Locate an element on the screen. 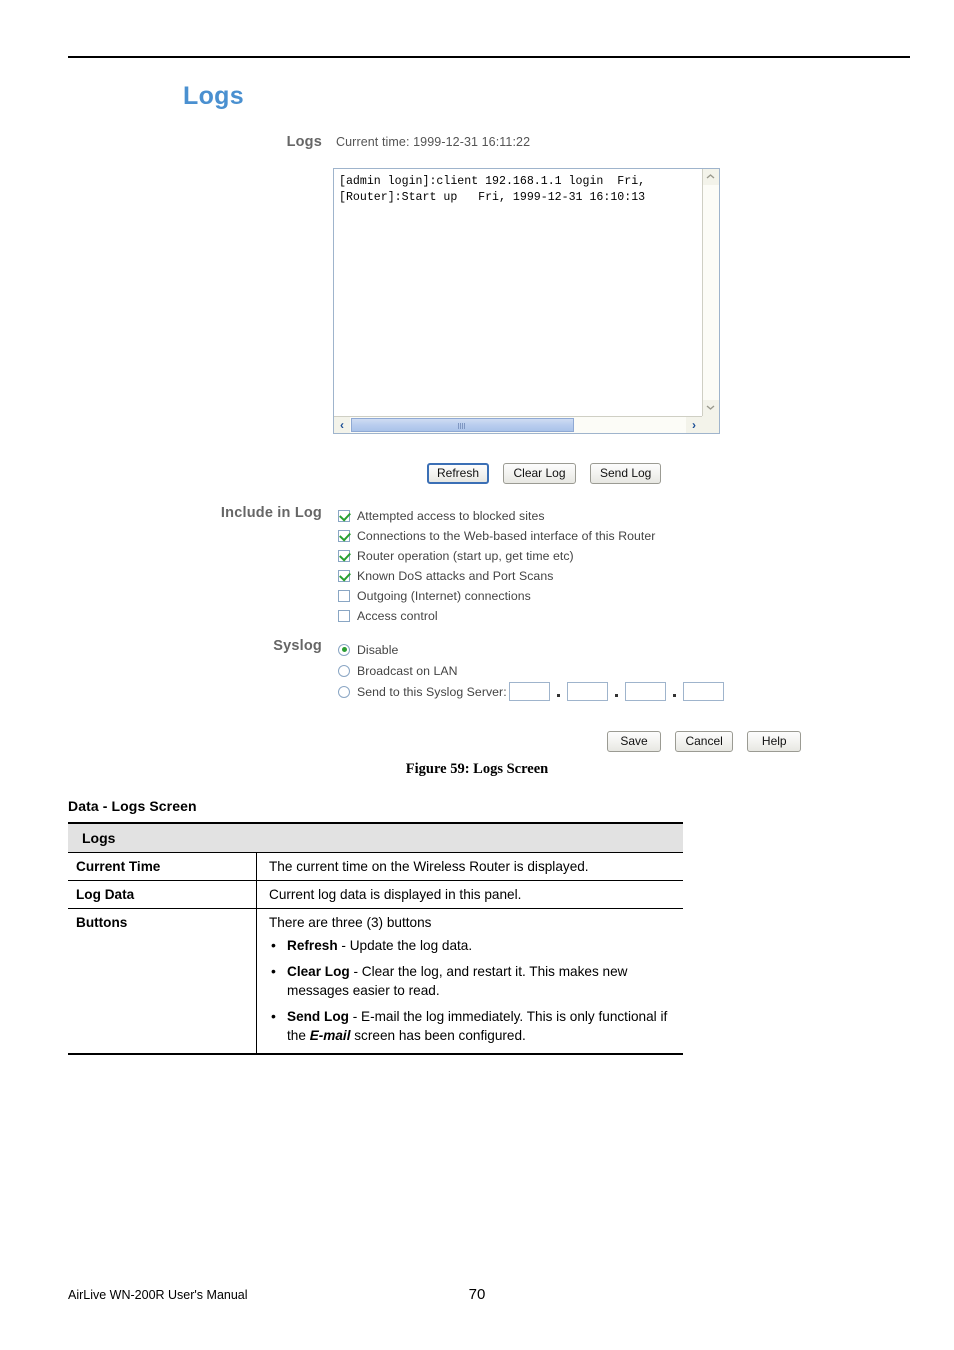 The image size is (954, 1350). list-item: Refresh - Update the log data. is located at coordinates (472, 945).